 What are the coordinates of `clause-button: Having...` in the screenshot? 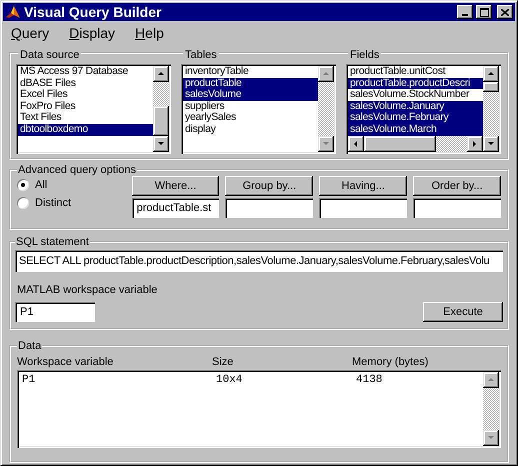 It's located at (363, 186).